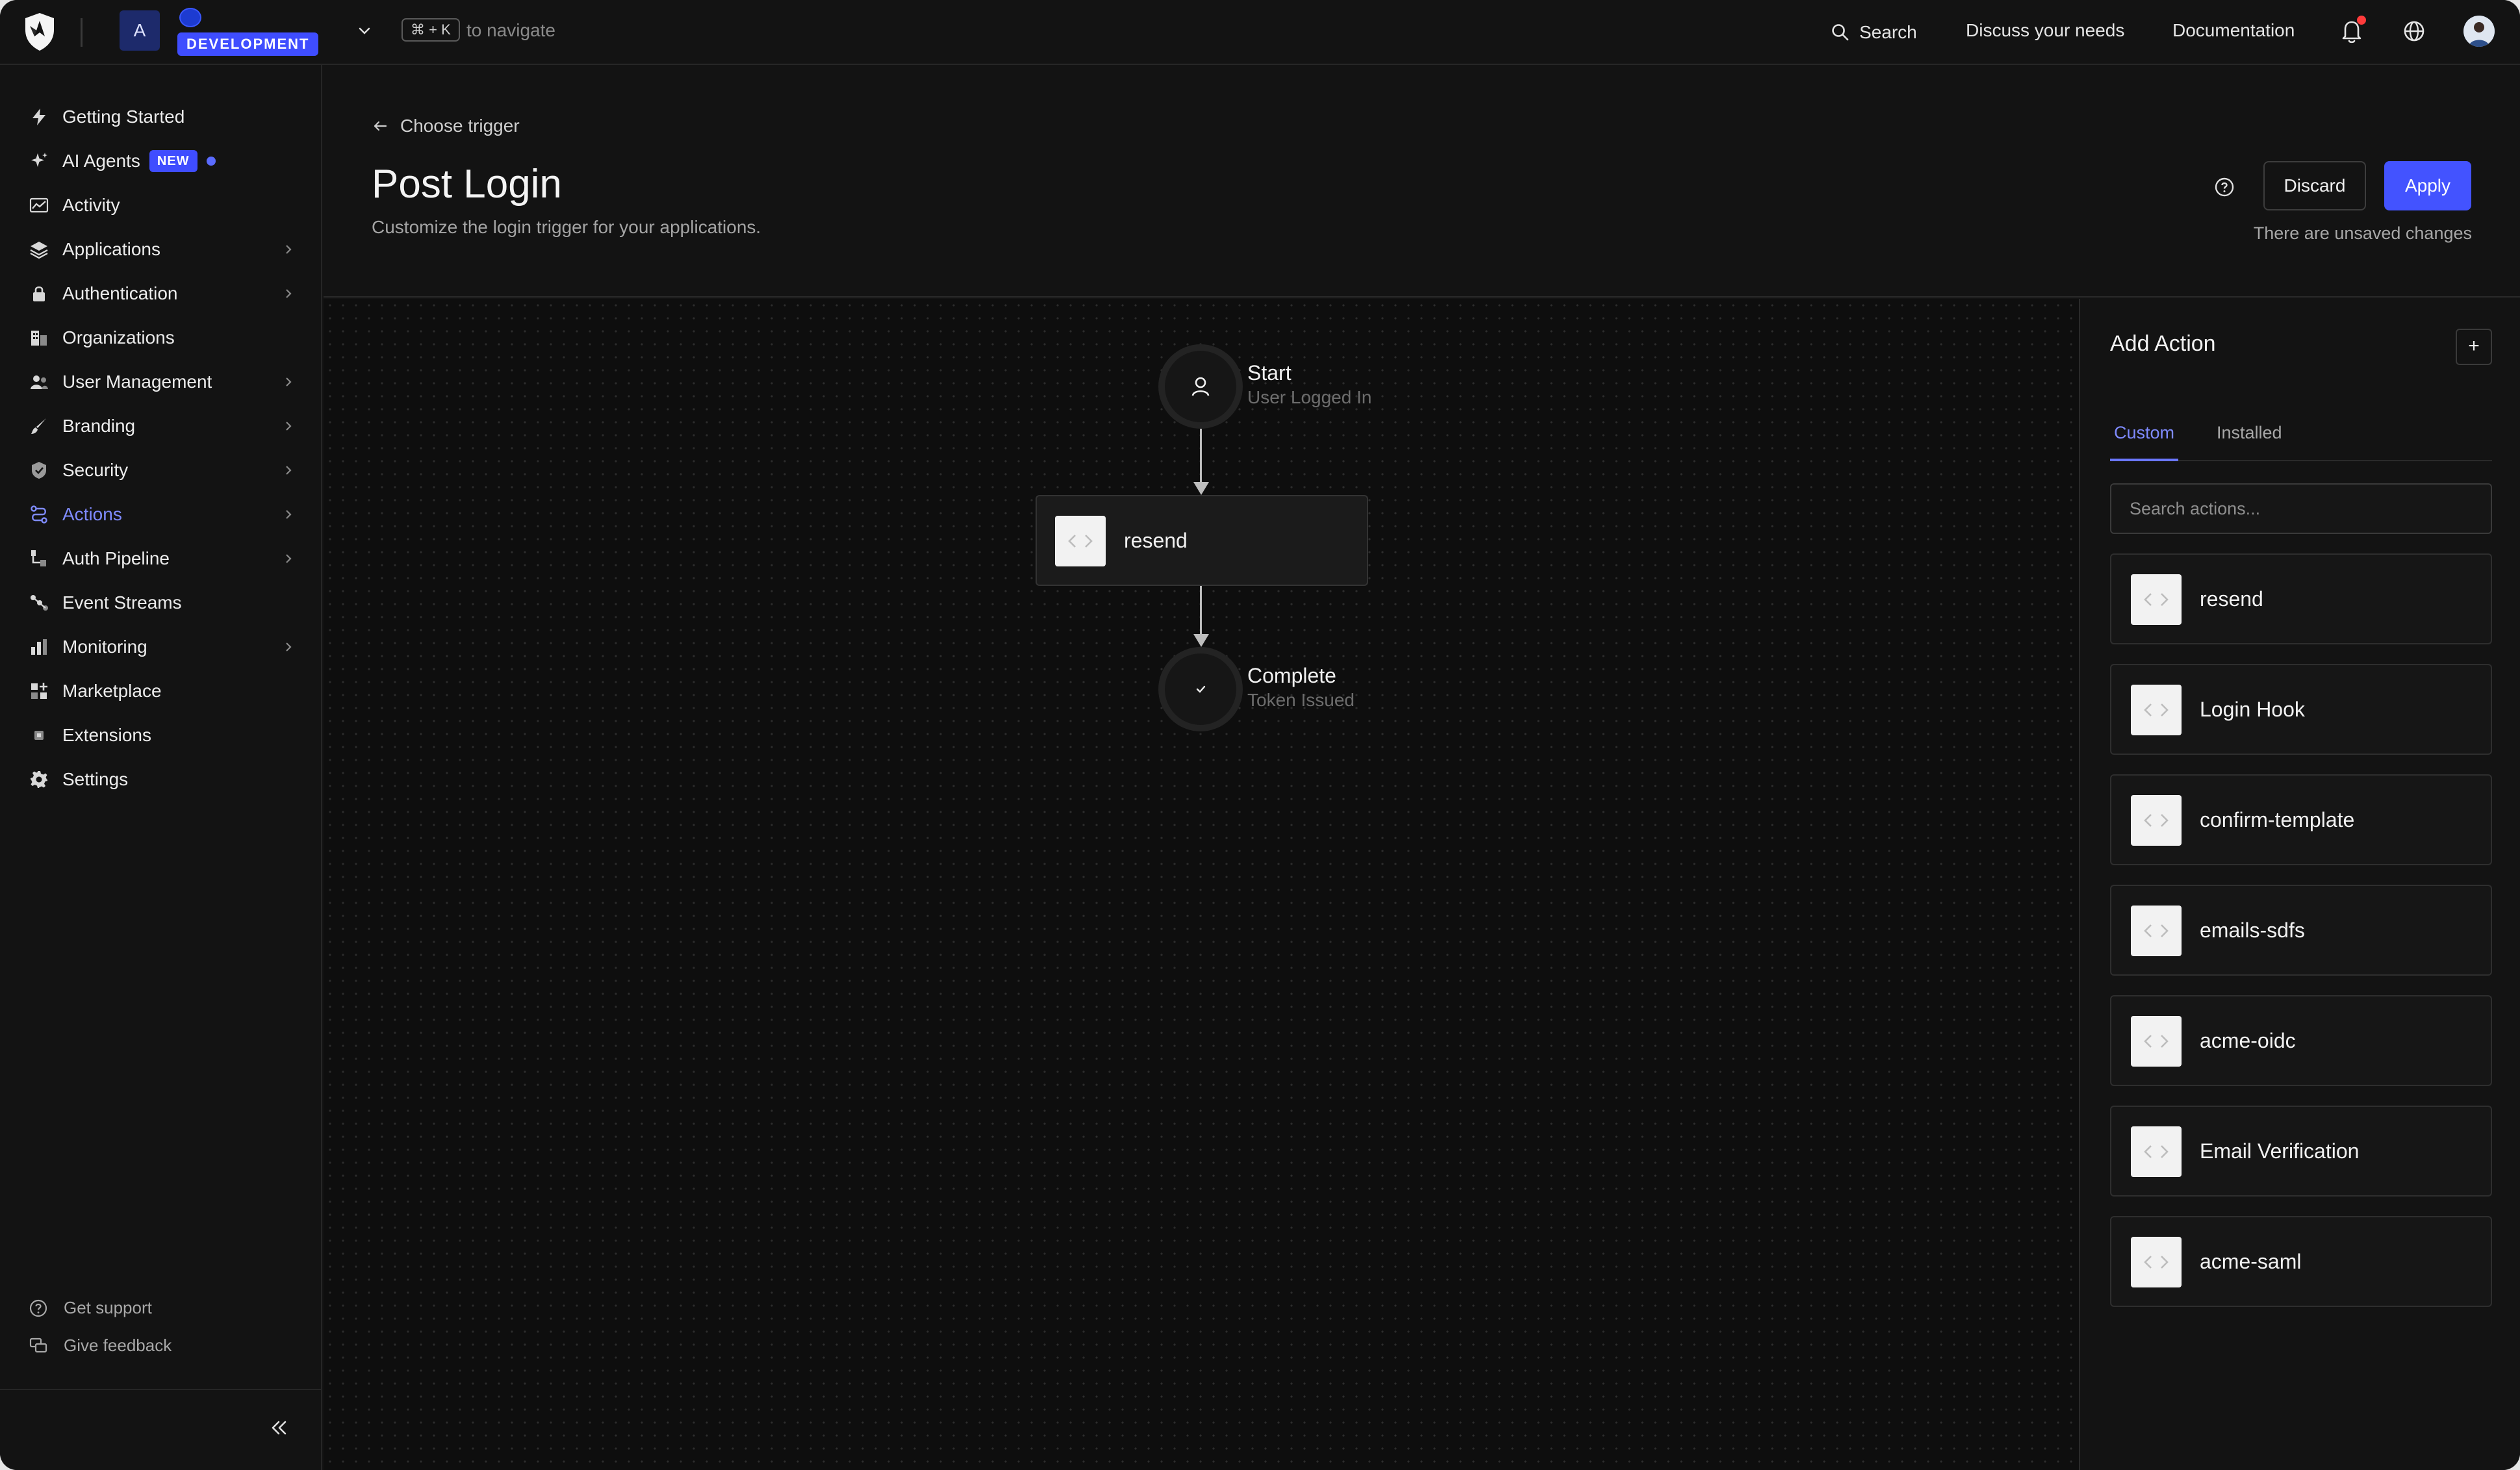  I want to click on complete-node, so click(1200, 689).